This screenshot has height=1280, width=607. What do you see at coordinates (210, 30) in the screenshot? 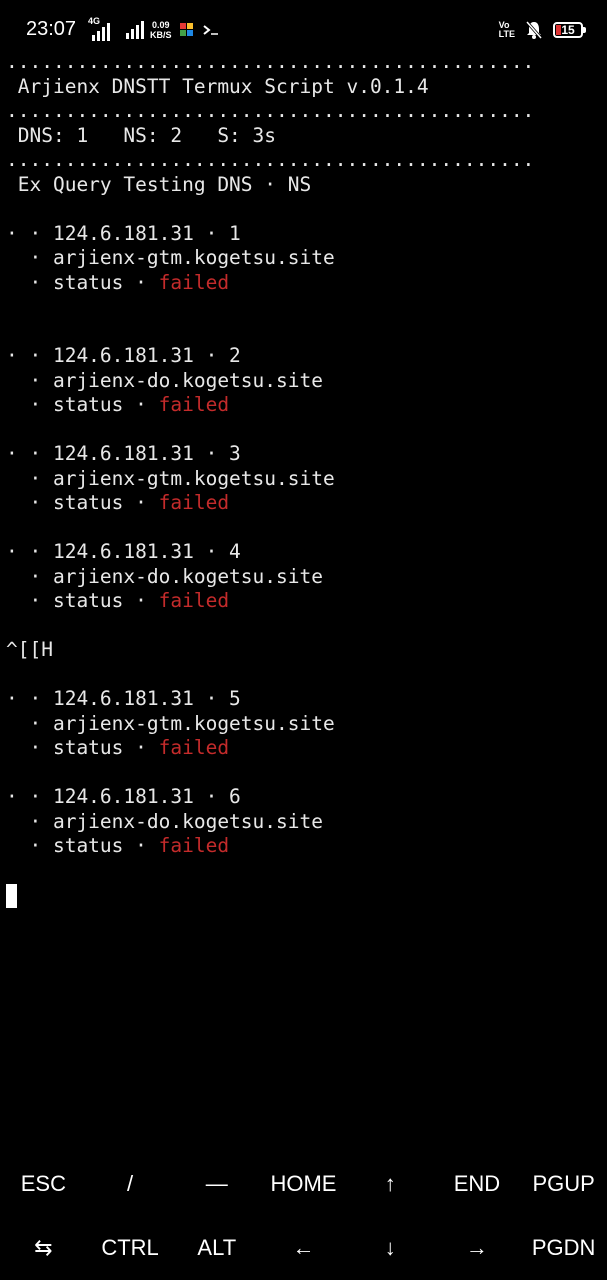
I see `terminal-prompt-icon` at bounding box center [210, 30].